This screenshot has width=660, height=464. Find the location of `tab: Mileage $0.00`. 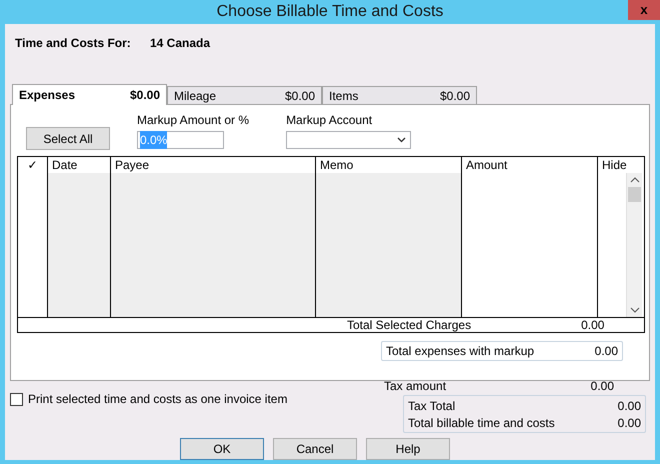

tab: Mileage $0.00 is located at coordinates (244, 95).